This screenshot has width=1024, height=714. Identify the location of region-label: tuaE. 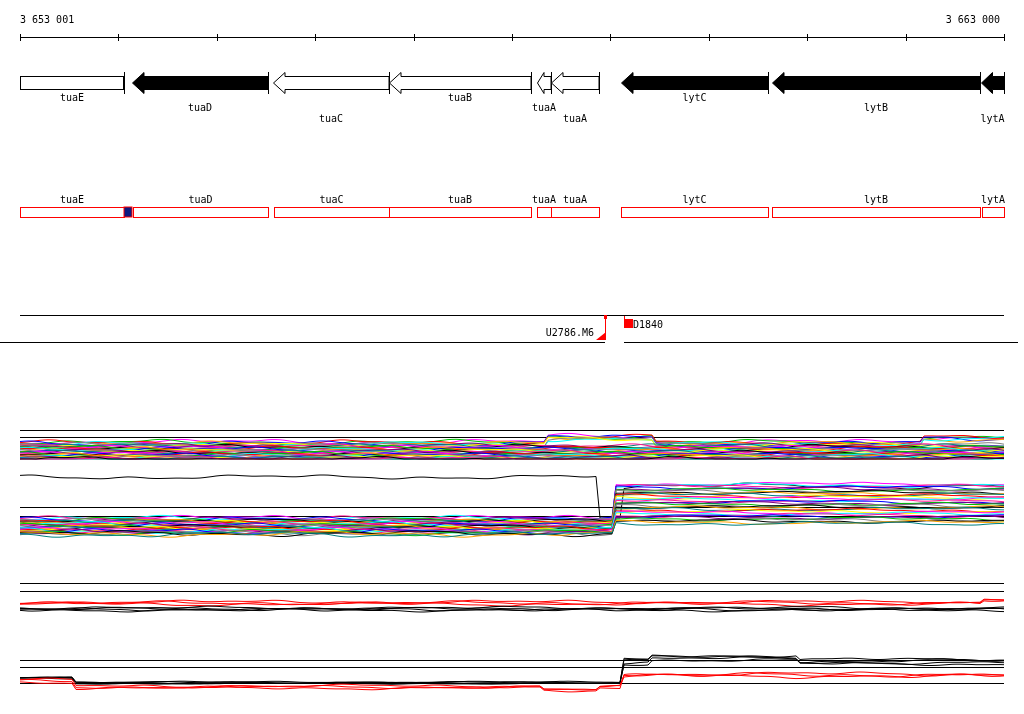
(72, 199).